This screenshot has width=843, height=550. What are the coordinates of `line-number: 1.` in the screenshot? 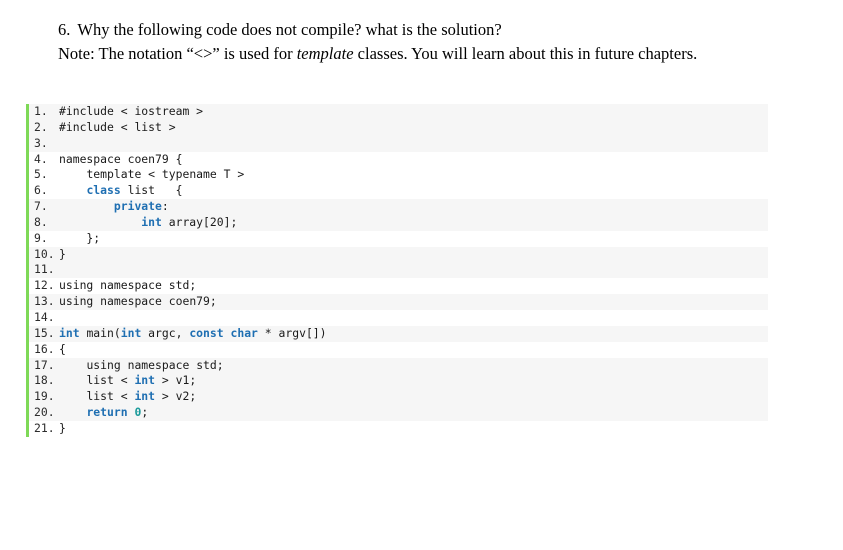 It's located at (41, 111).